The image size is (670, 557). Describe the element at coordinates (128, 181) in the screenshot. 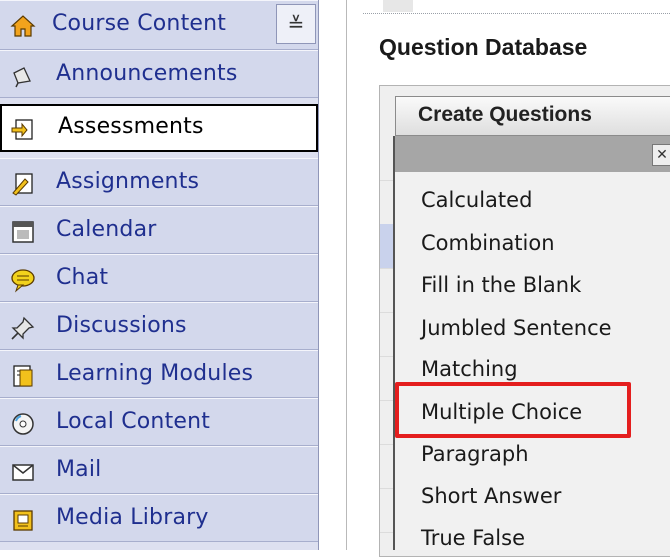

I see `sidebar-item-label: Assignments` at that location.